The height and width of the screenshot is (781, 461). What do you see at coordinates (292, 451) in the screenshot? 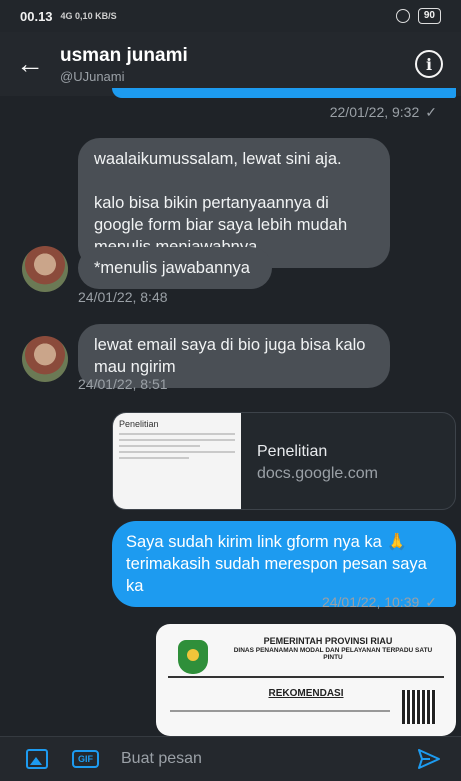
I see `link-preview-title: Penelitian` at bounding box center [292, 451].